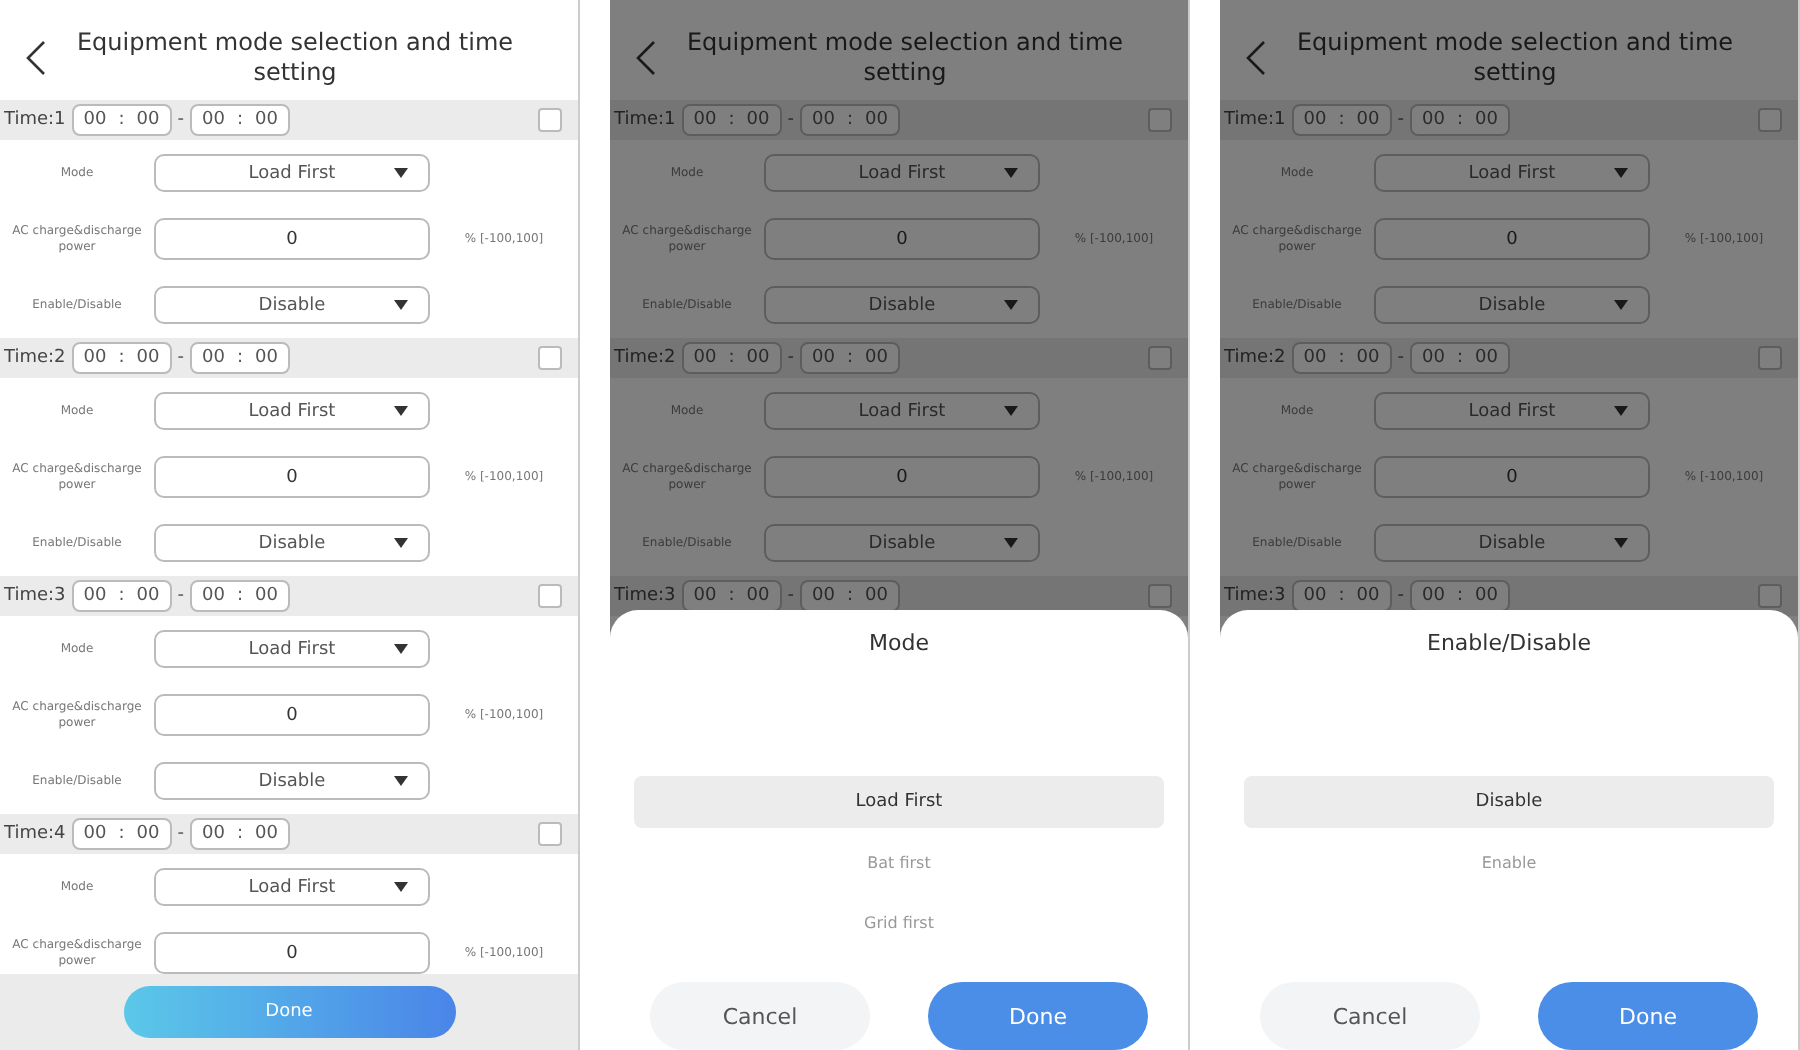  Describe the element at coordinates (899, 643) in the screenshot. I see `sheet-title: Mode` at that location.